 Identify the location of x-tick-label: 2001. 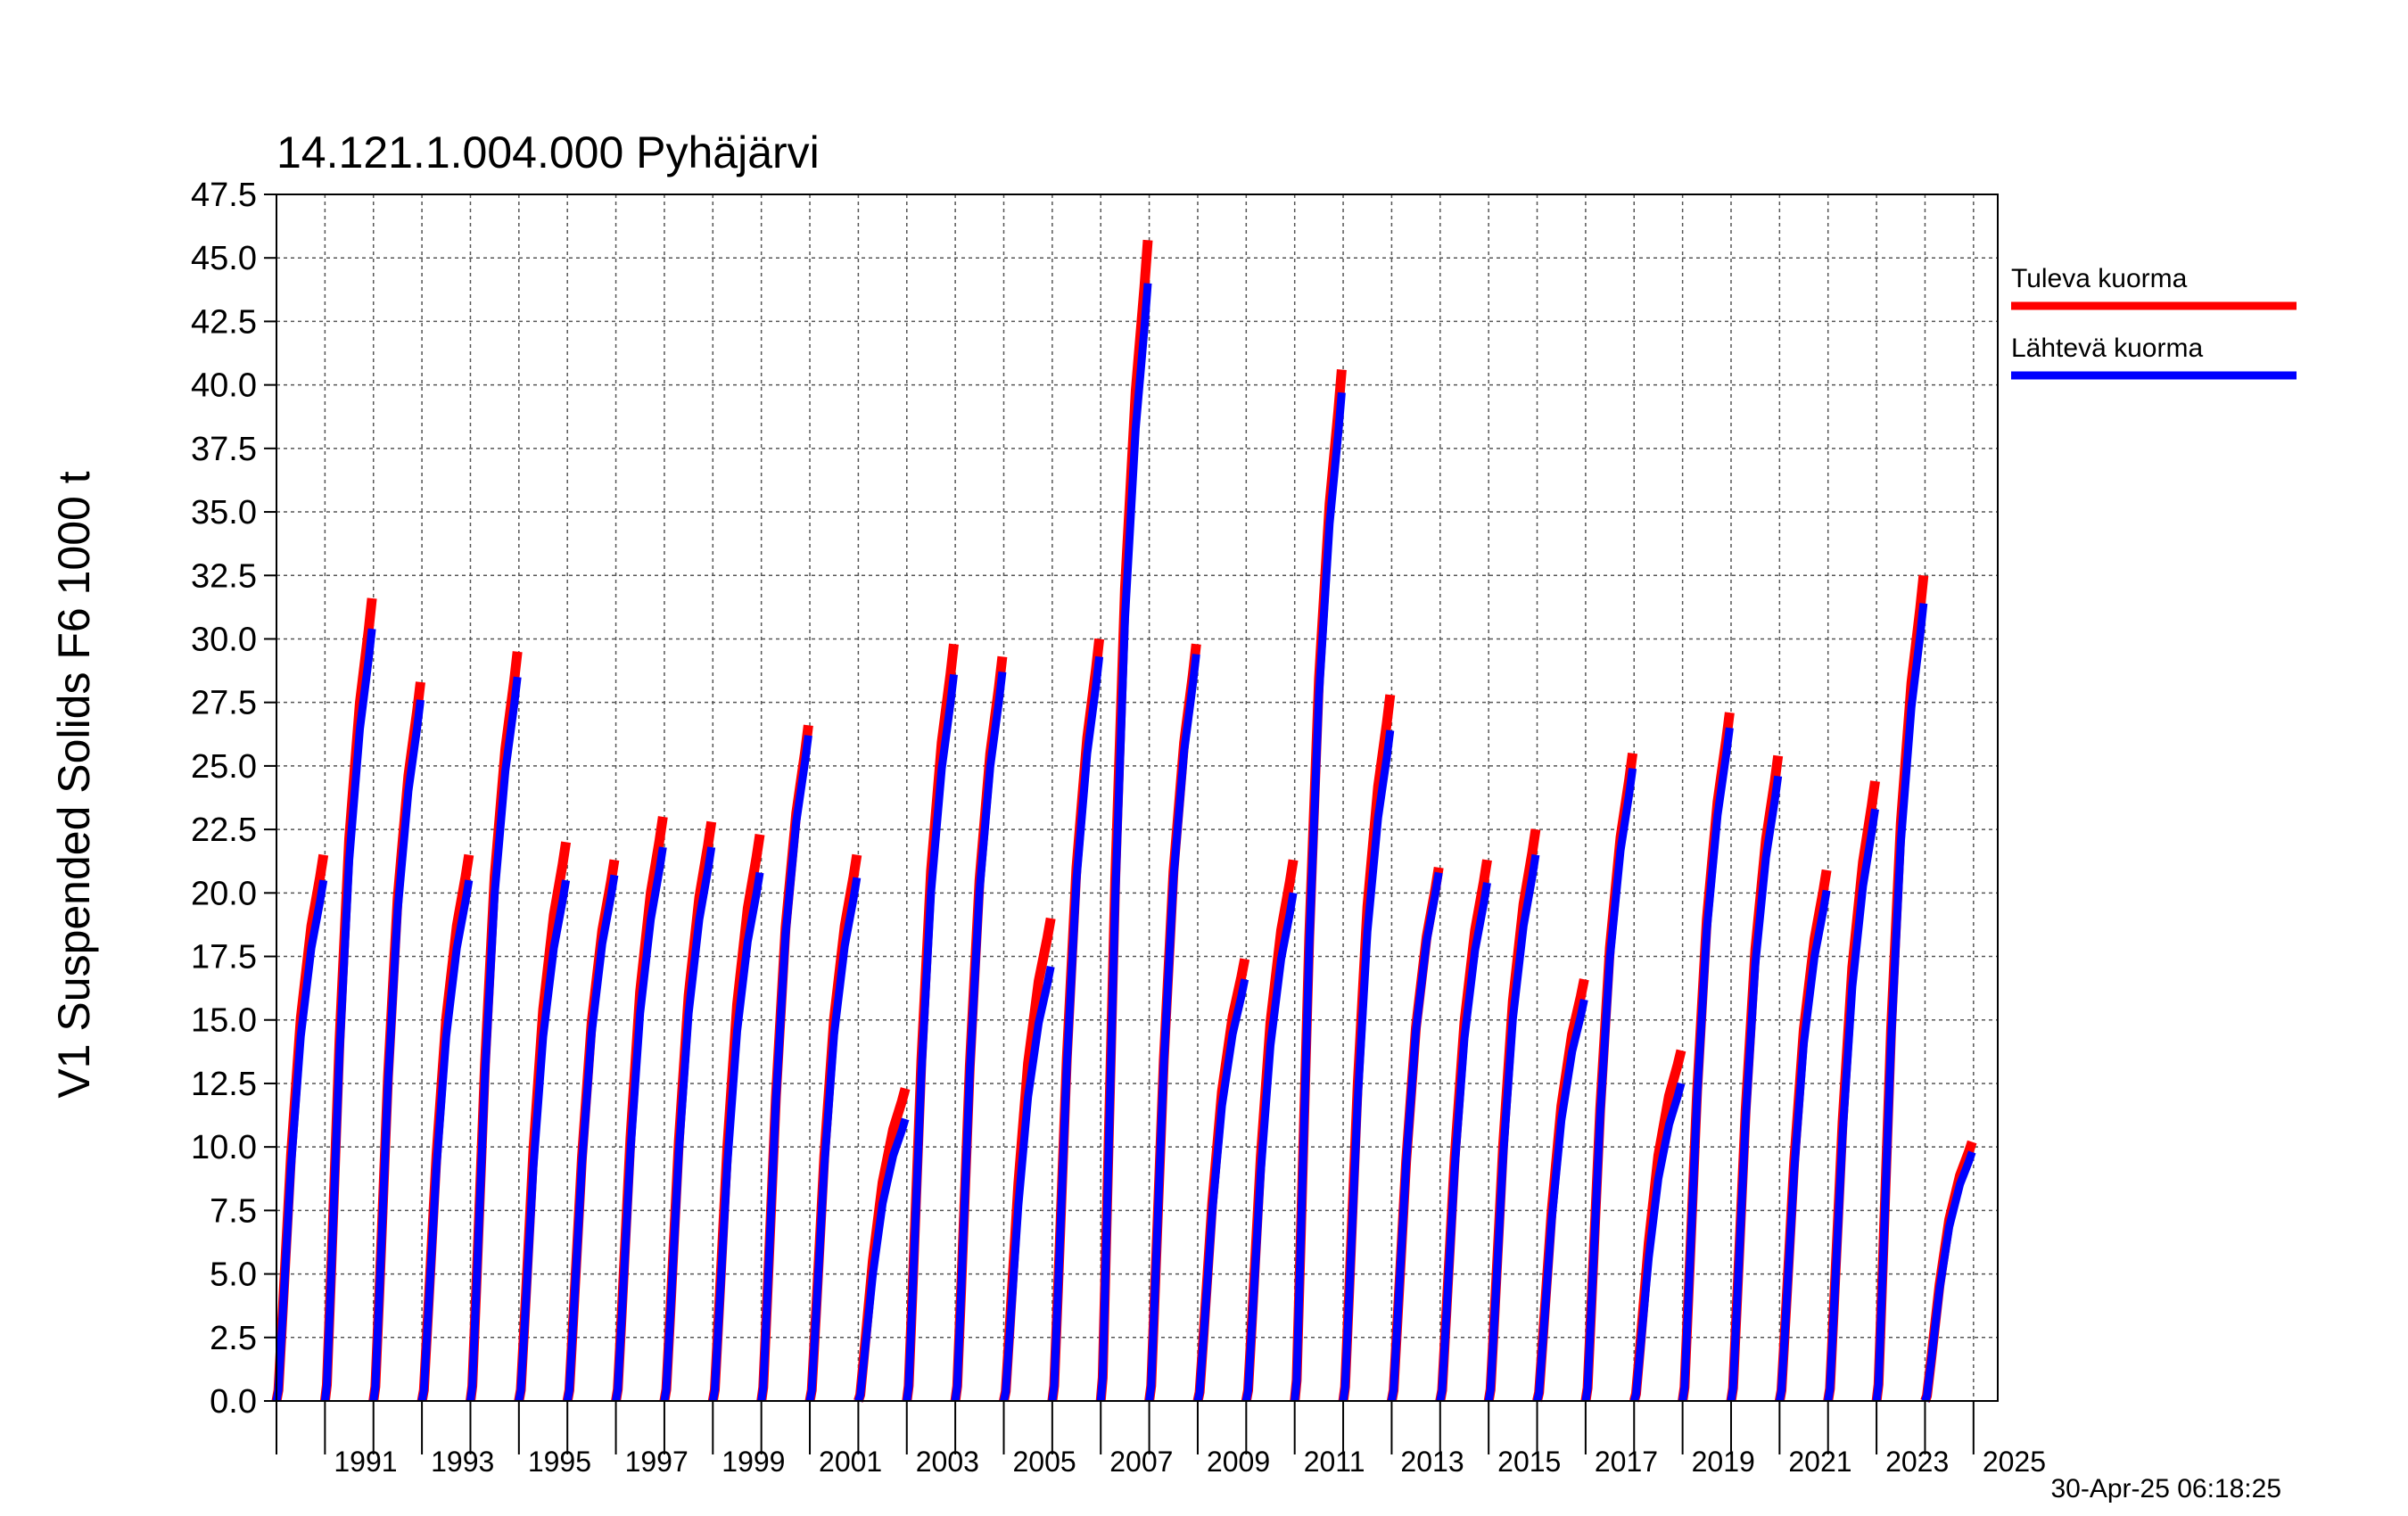
(850, 1462).